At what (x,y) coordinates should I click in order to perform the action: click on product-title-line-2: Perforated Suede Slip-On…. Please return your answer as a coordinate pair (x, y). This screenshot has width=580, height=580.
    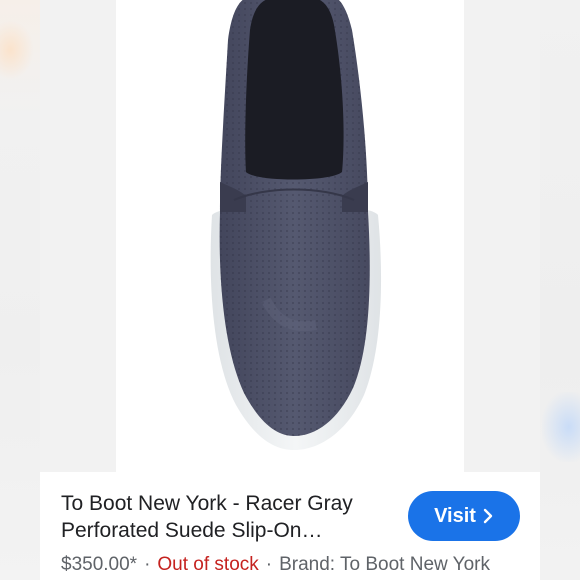
    Looking at the image, I should click on (192, 530).